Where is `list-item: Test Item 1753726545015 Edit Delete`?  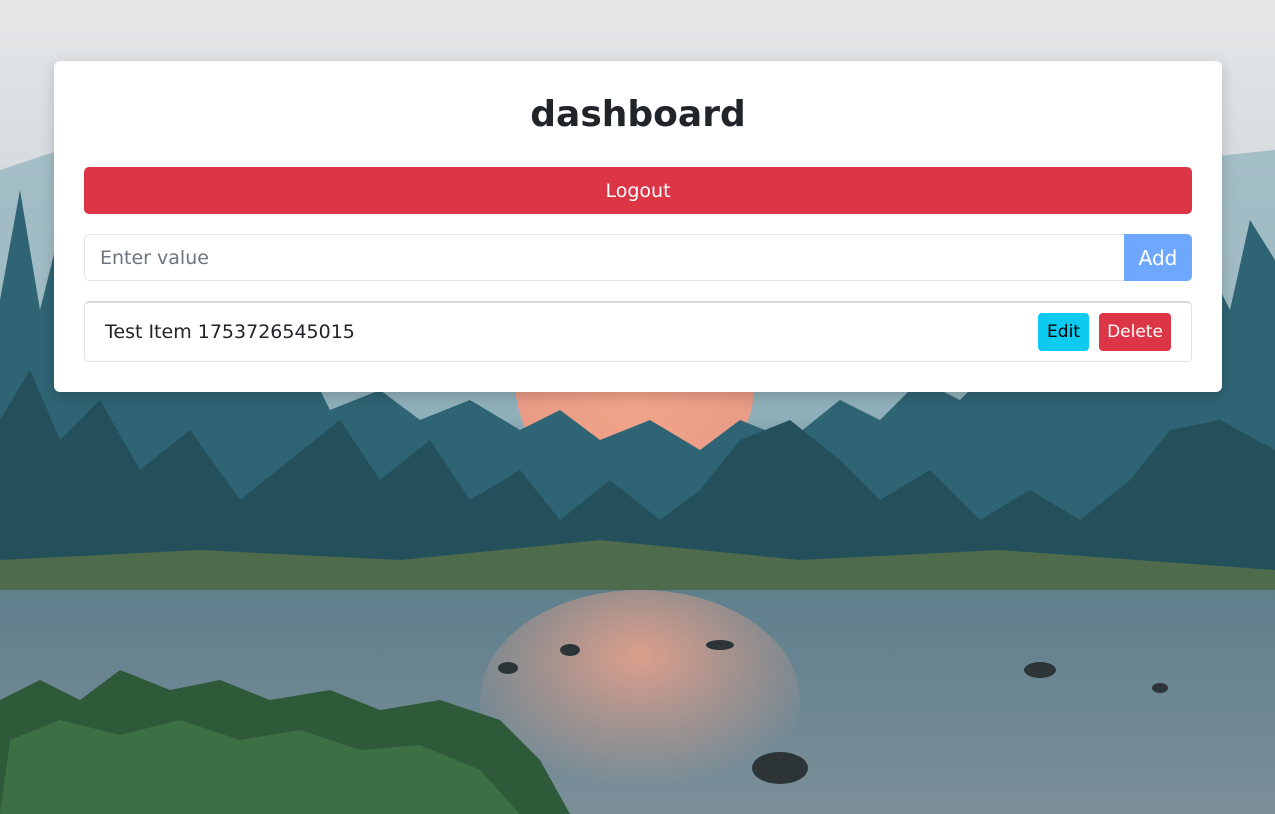 list-item: Test Item 1753726545015 Edit Delete is located at coordinates (638, 331).